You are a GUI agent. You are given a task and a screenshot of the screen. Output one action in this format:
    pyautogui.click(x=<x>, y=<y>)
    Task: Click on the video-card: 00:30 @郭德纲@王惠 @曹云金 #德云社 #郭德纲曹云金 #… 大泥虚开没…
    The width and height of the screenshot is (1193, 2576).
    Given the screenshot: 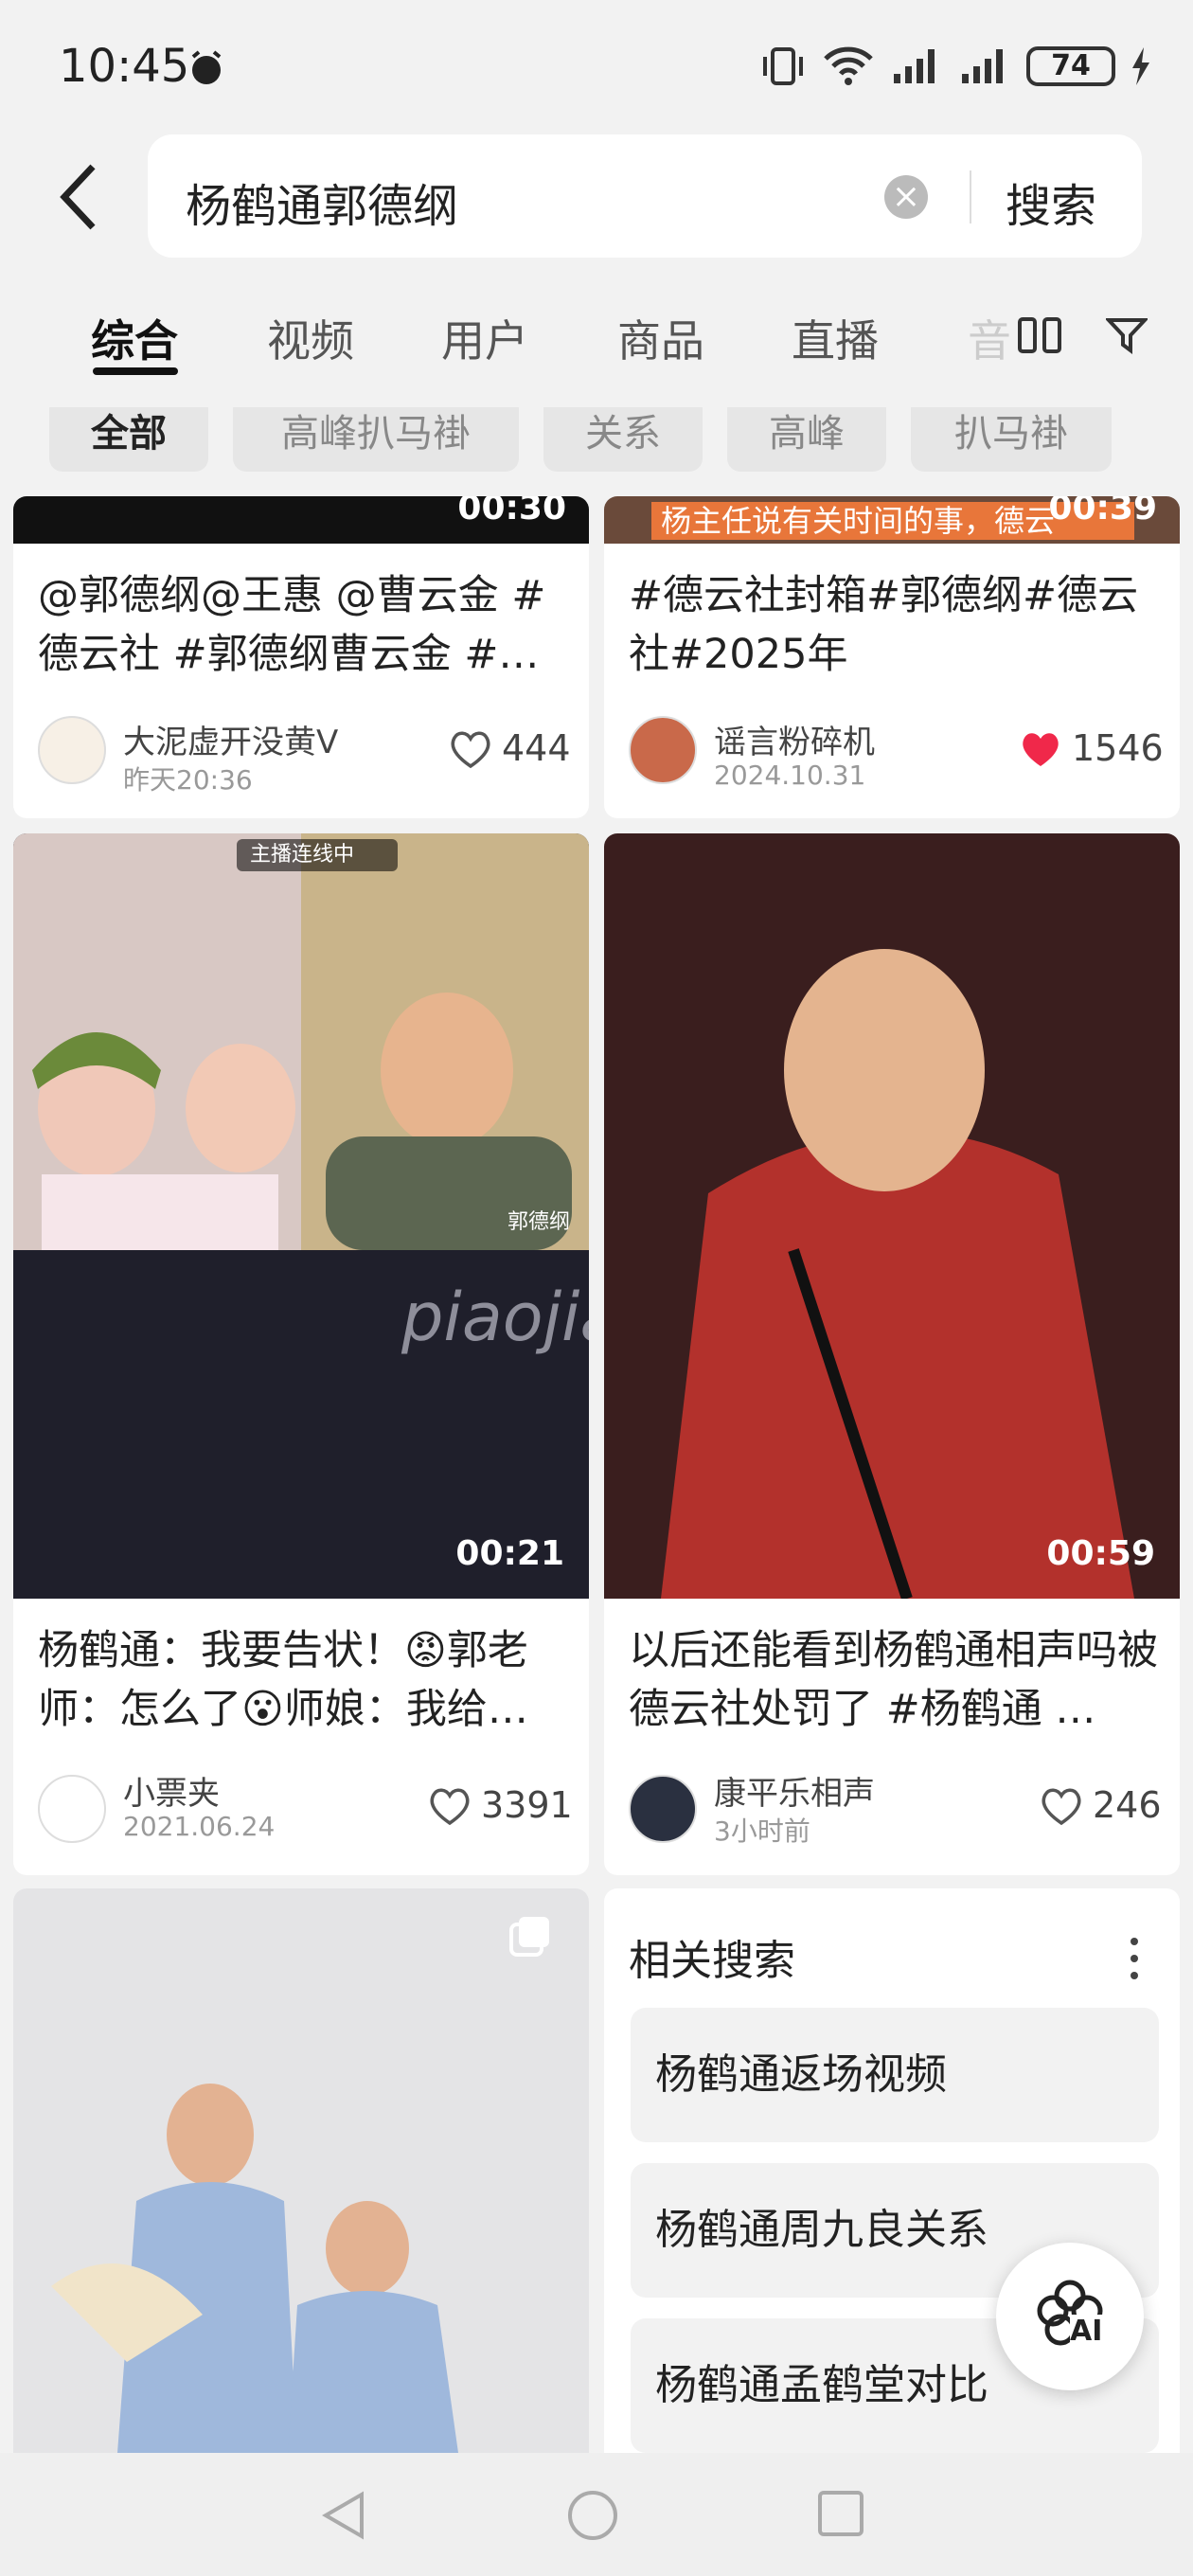 What is the action you would take?
    pyautogui.click(x=301, y=657)
    